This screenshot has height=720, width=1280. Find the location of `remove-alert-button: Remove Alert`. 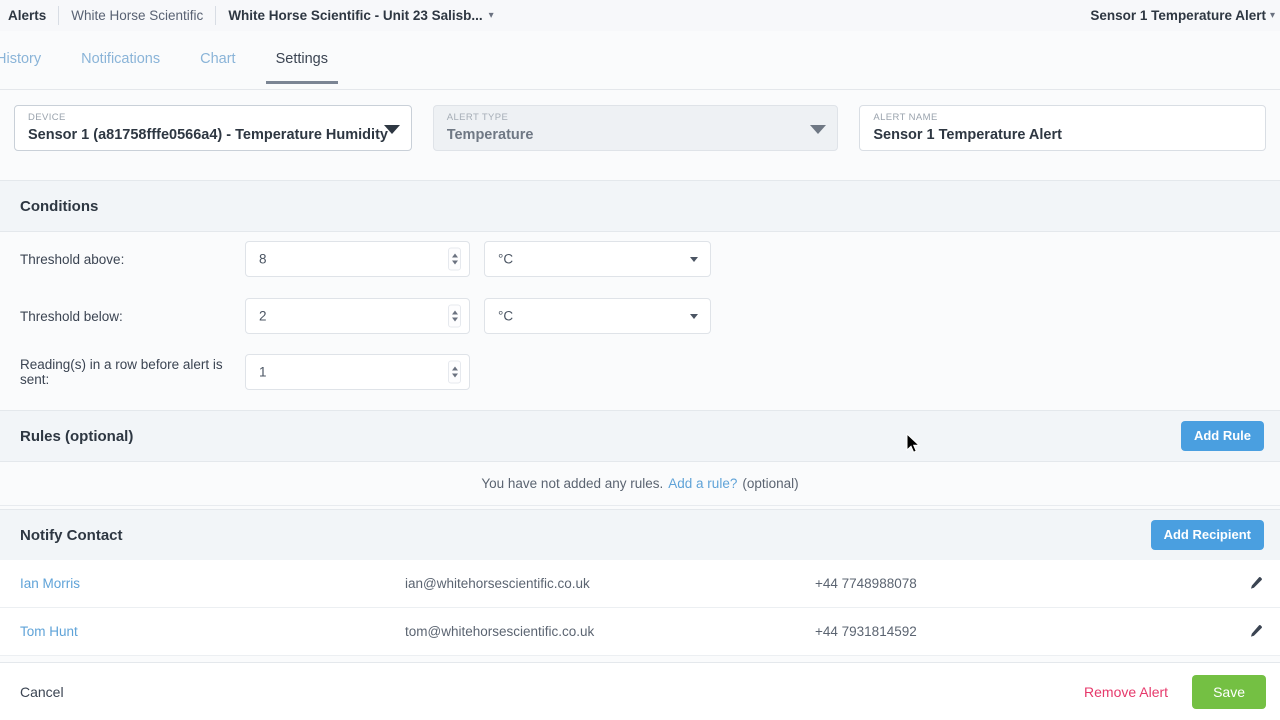

remove-alert-button: Remove Alert is located at coordinates (1126, 692).